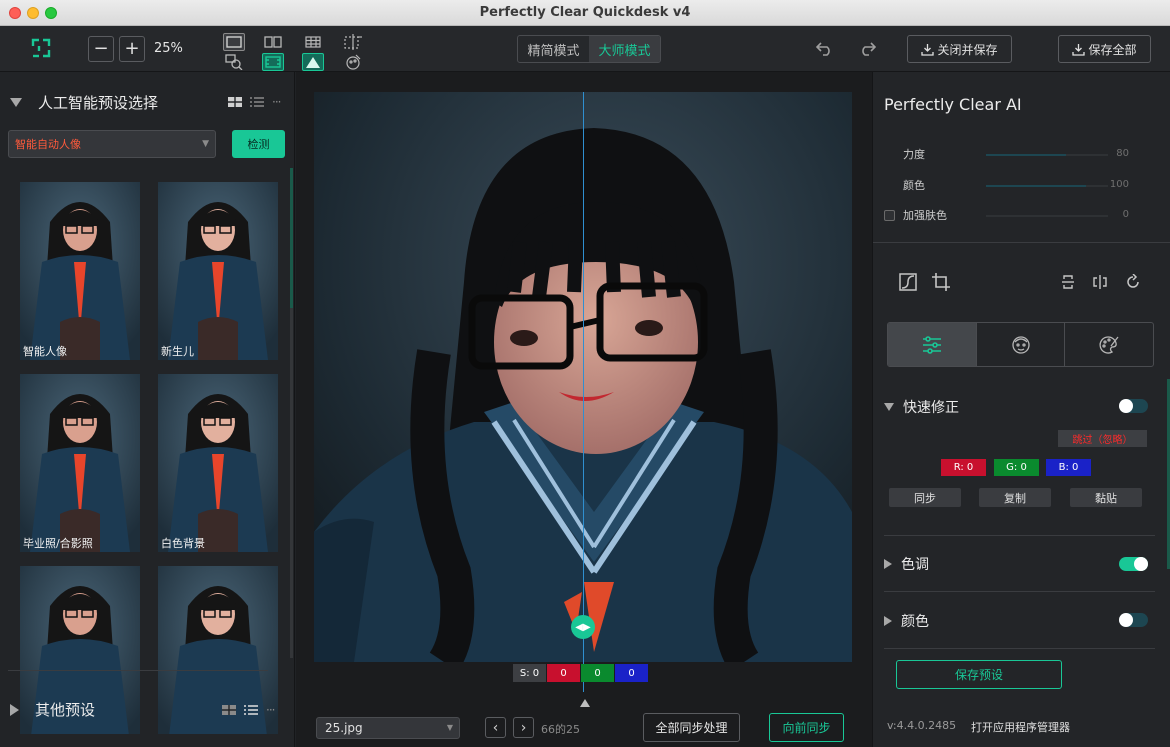 The image size is (1170, 747). Describe the element at coordinates (112, 144) in the screenshot. I see `ai-preset-dropdown: 智能自动人像 ▼` at that location.